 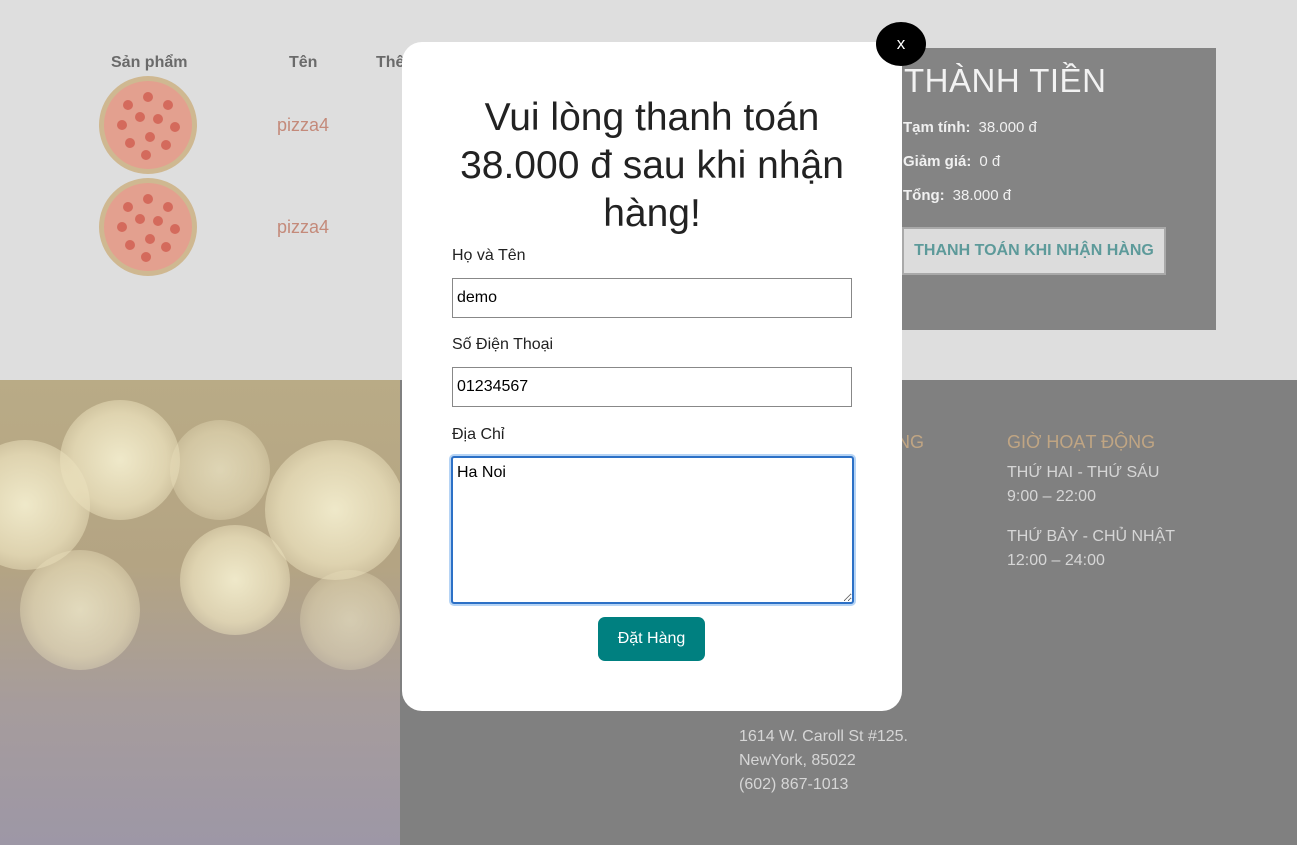 What do you see at coordinates (489, 255) in the screenshot?
I see `name-label: Họ và Tên` at bounding box center [489, 255].